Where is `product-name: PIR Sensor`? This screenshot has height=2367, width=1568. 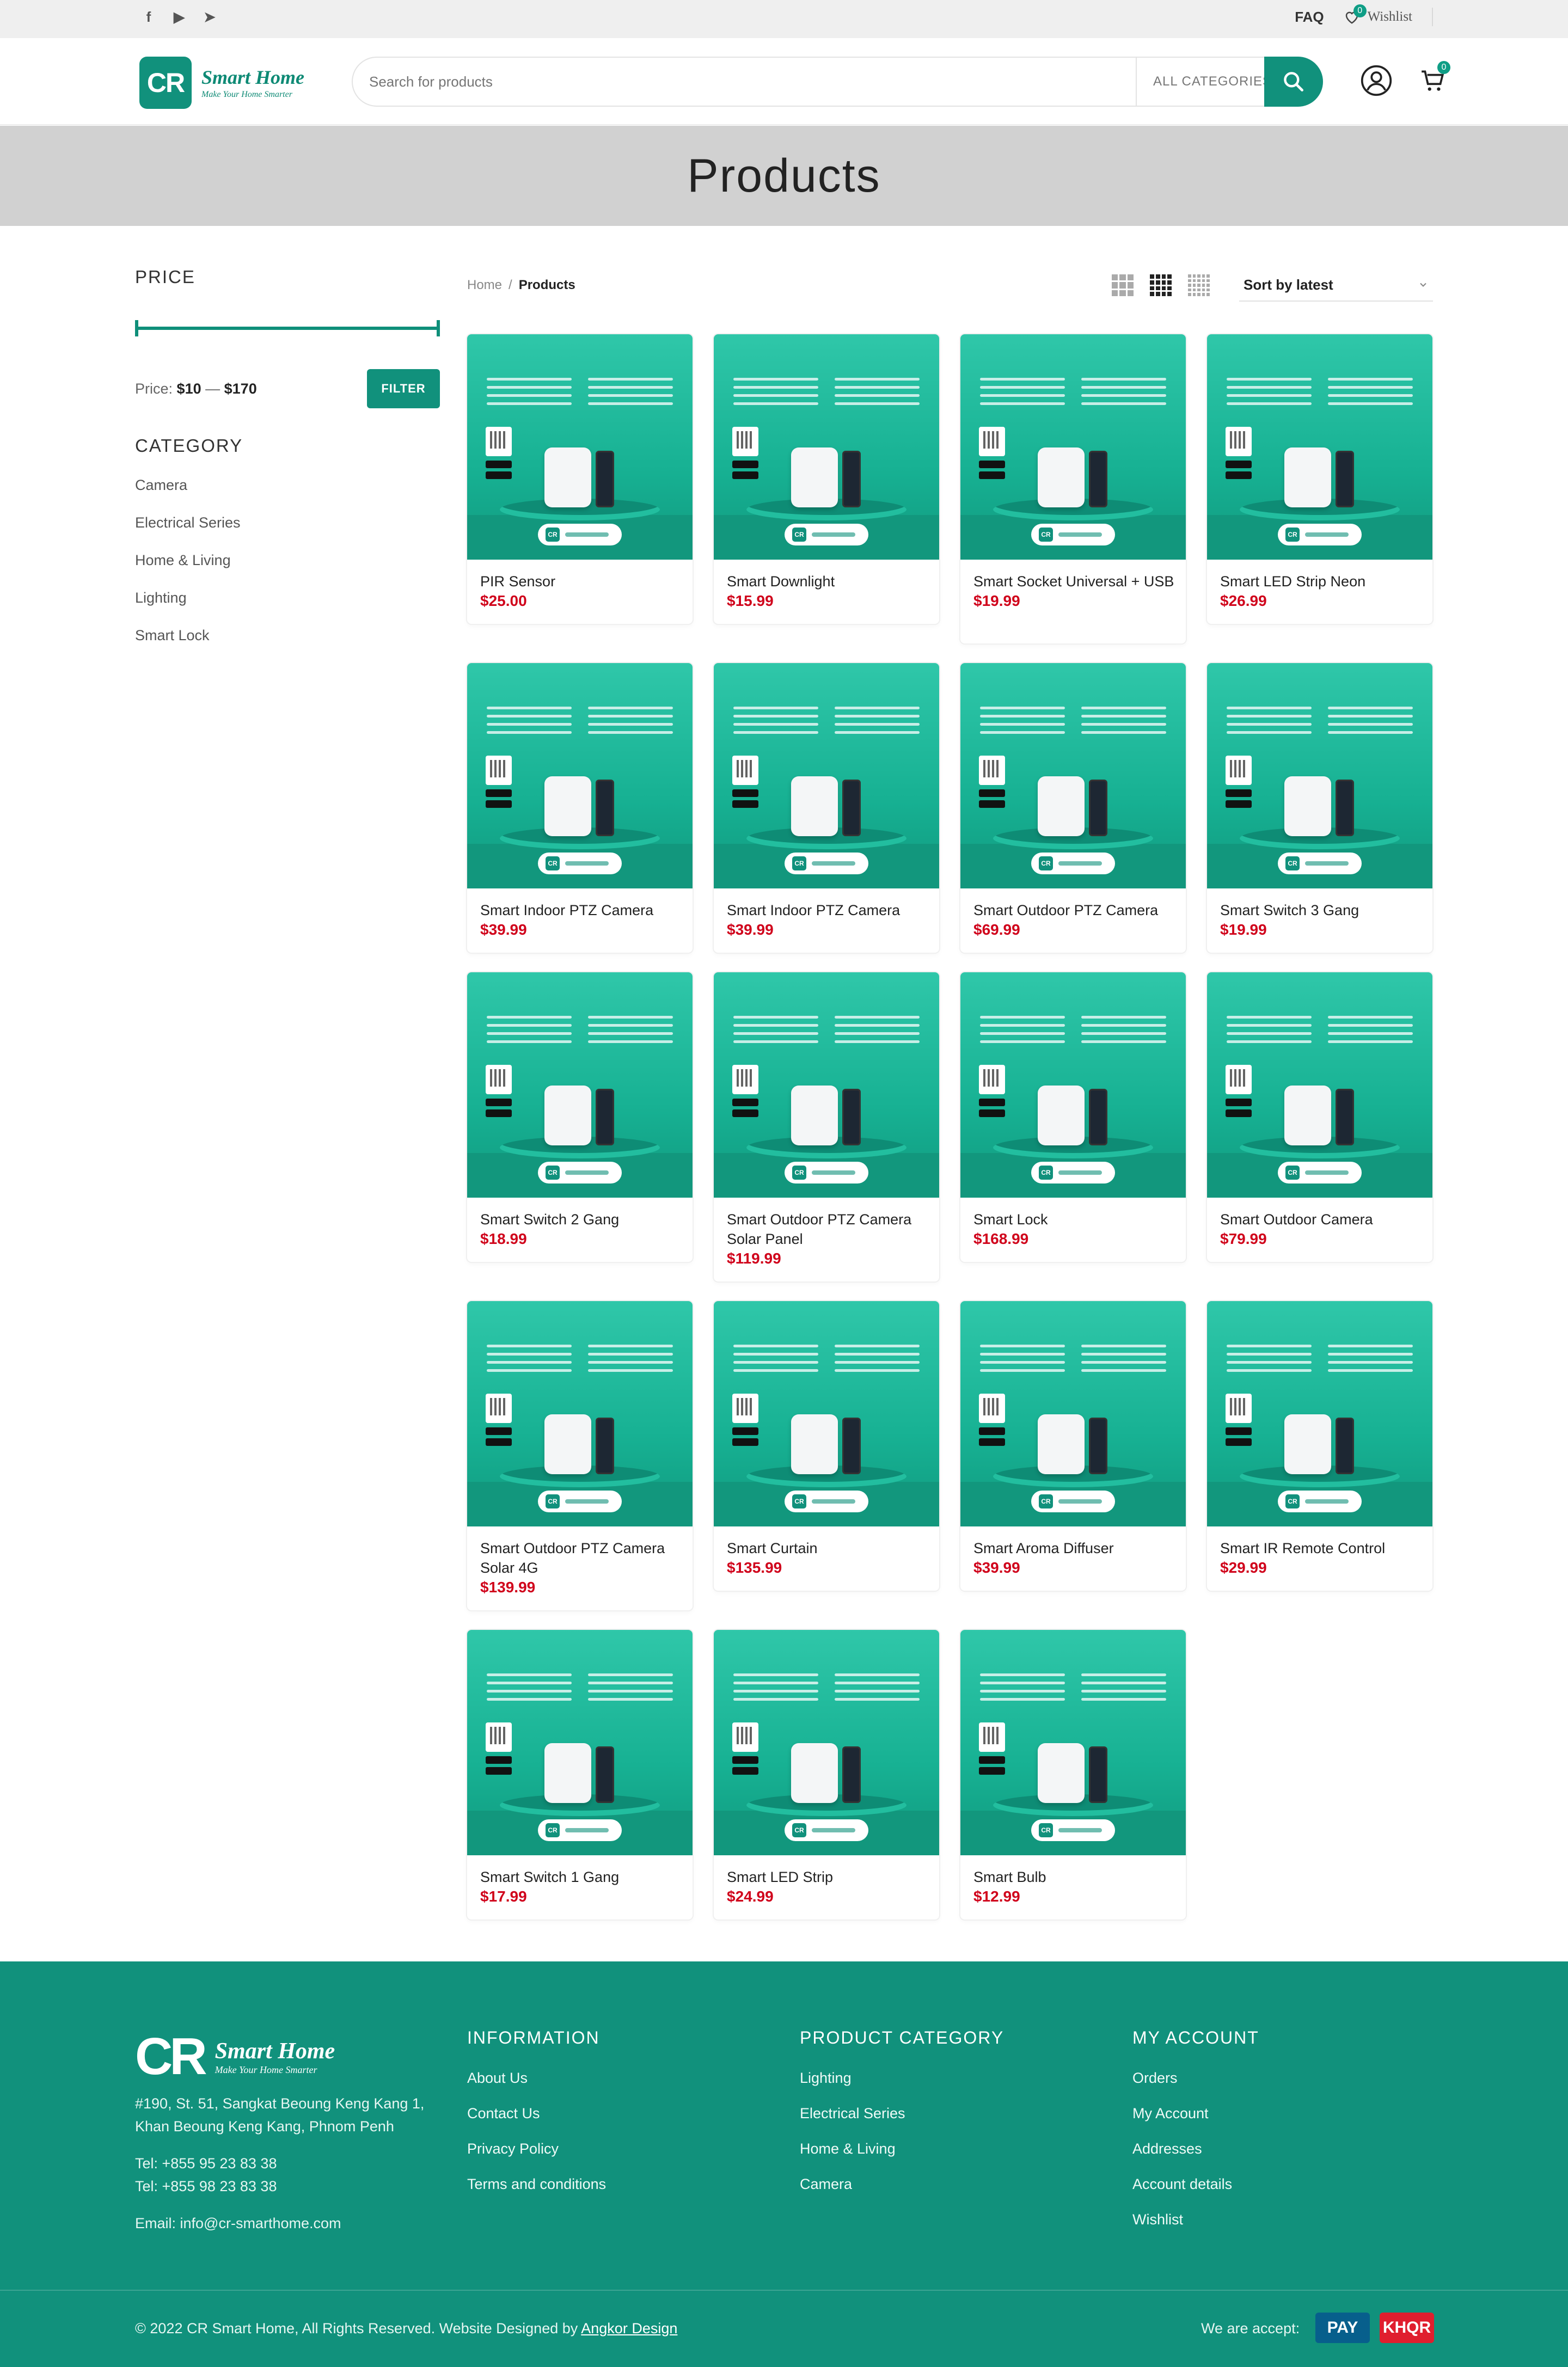
product-name: PIR Sensor is located at coordinates (581, 581).